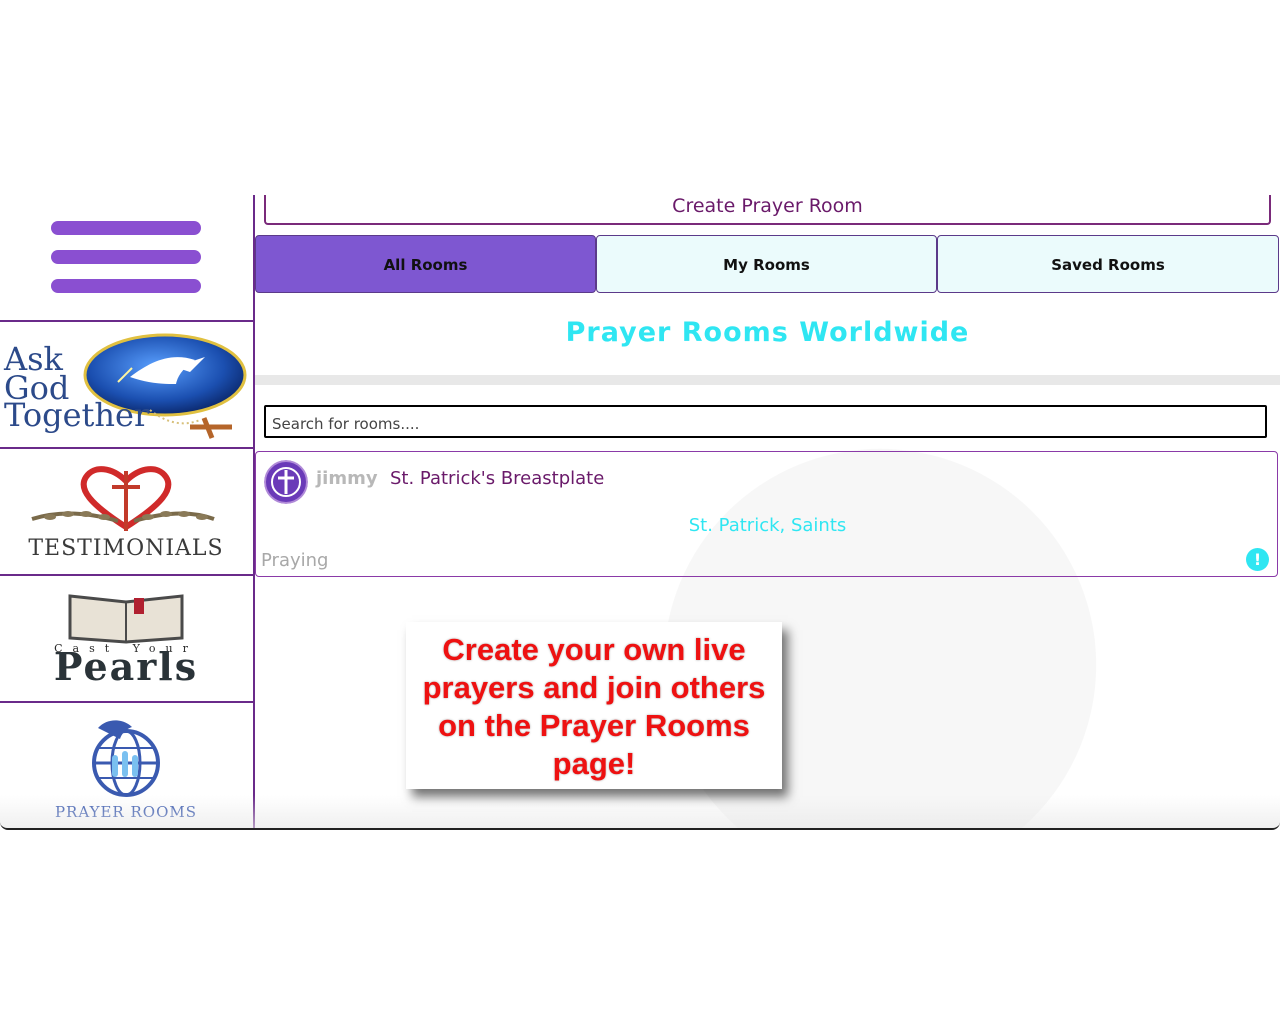 The height and width of the screenshot is (1024, 1280). I want to click on tab-my-rooms: My Rooms, so click(766, 264).